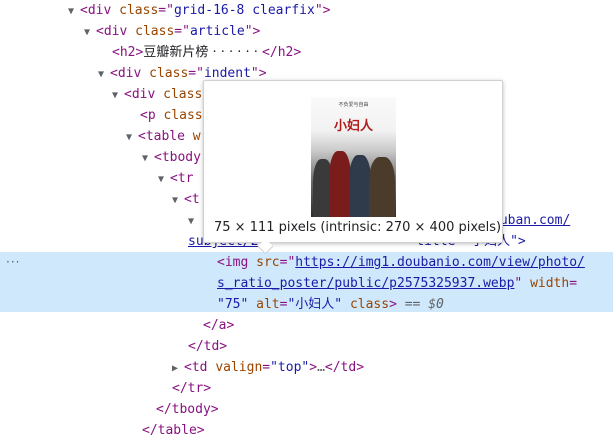 The width and height of the screenshot is (613, 441). What do you see at coordinates (178, 368) in the screenshot?
I see `collapsed-triangle-icon: ▶` at bounding box center [178, 368].